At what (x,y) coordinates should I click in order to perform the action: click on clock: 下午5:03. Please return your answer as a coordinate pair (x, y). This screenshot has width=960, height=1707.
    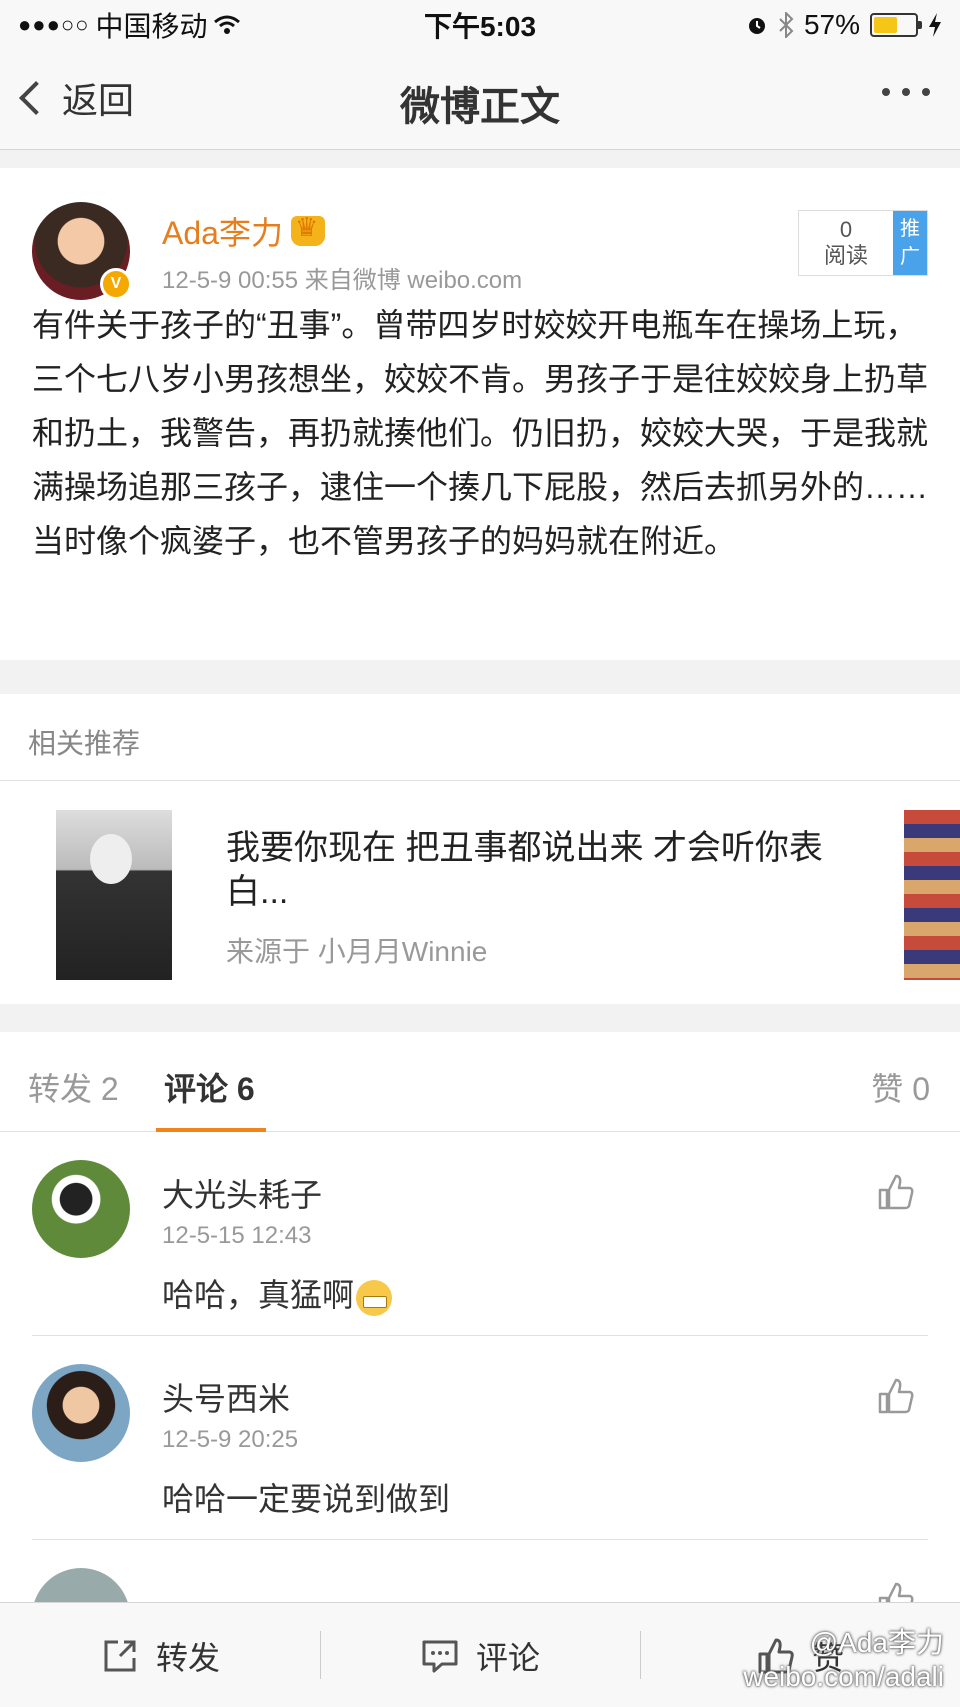
    Looking at the image, I should click on (480, 26).